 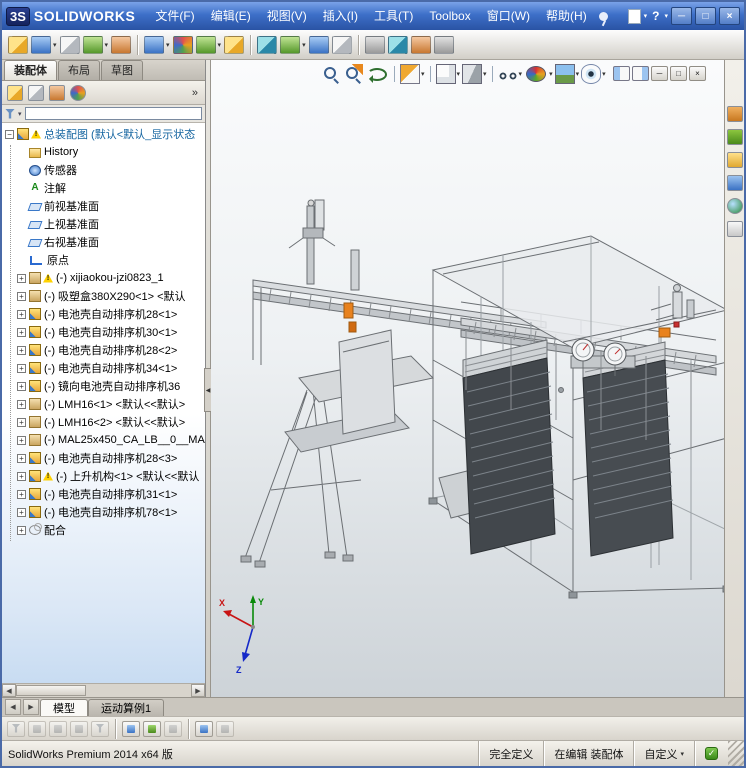 I want to click on tree-item-history: History, so click(x=105, y=152).